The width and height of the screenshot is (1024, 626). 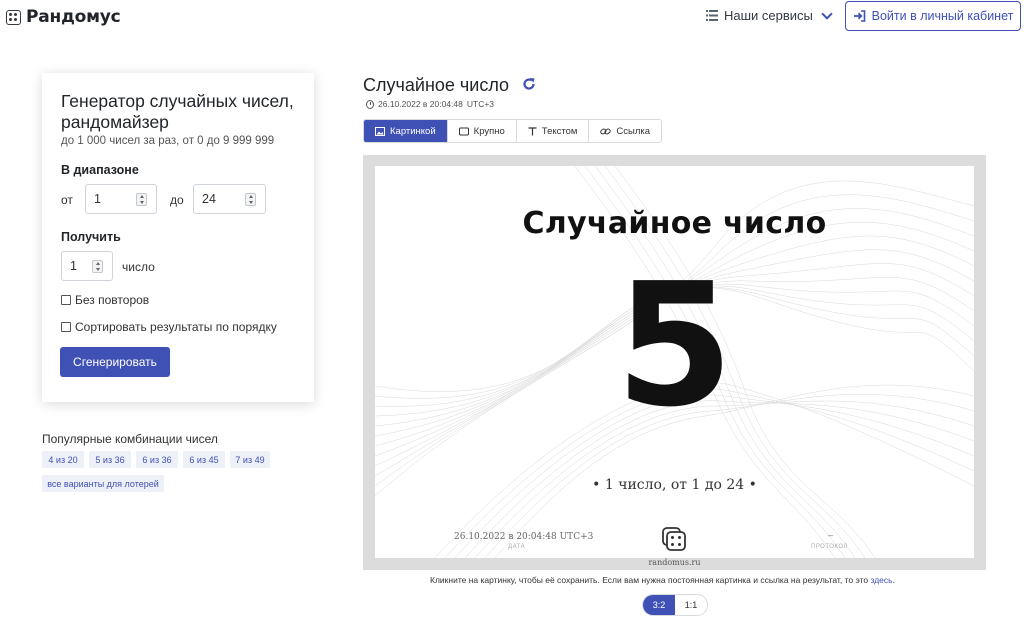 I want to click on chip-7-of-49: 7 из 49, so click(x=250, y=459).